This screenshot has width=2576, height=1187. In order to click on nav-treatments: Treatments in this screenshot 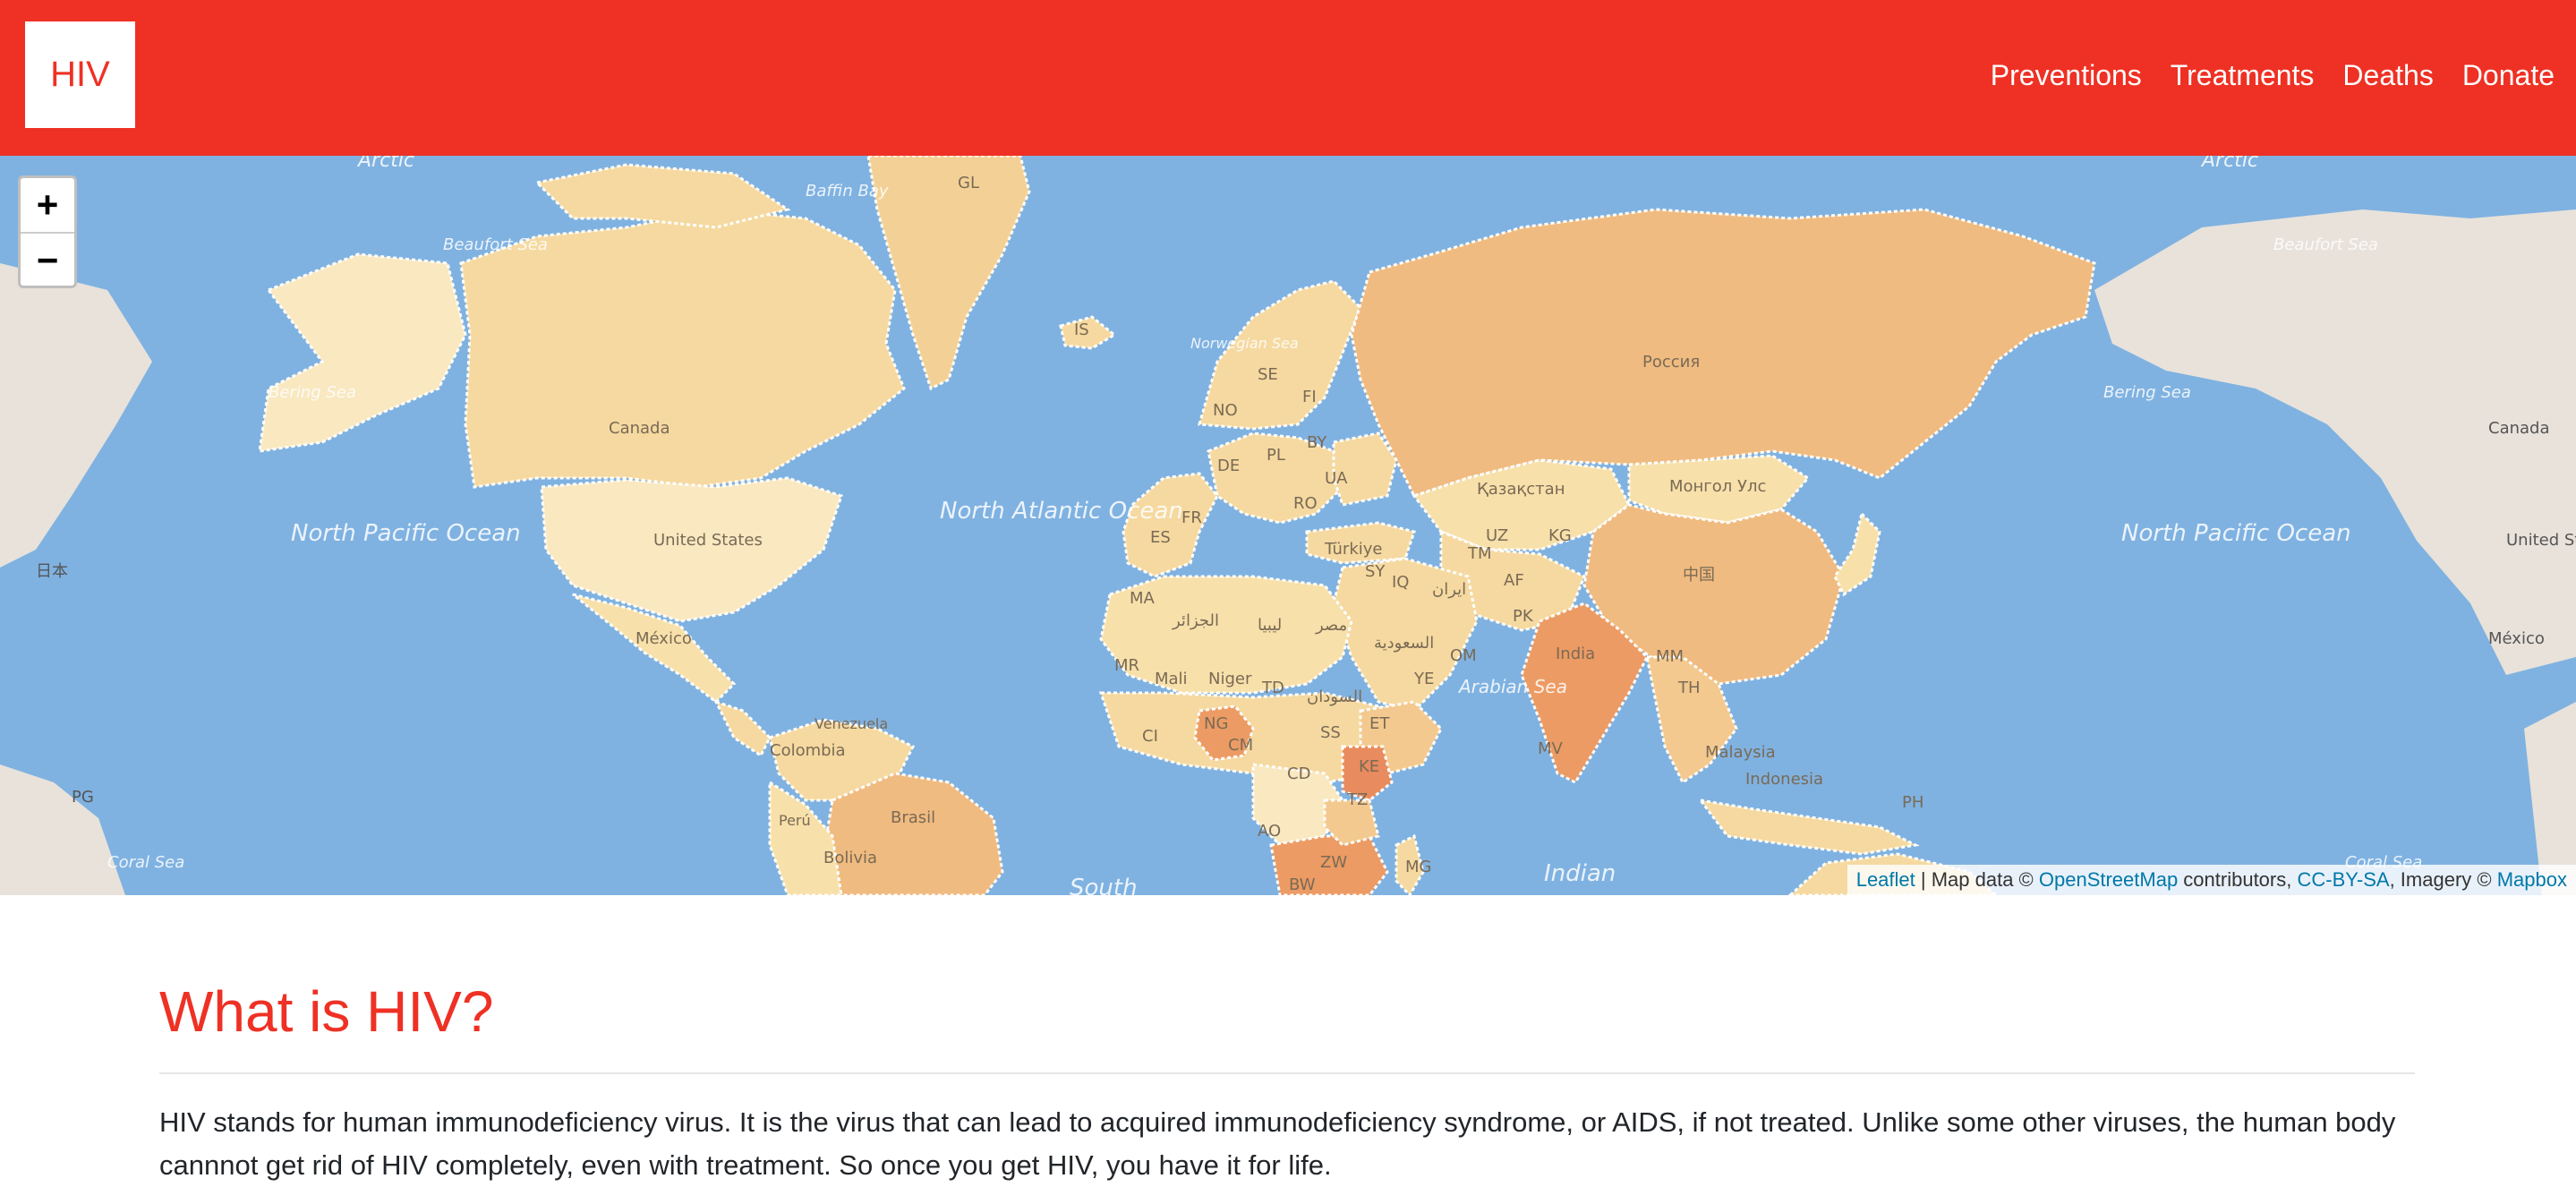, I will do `click(2243, 75)`.